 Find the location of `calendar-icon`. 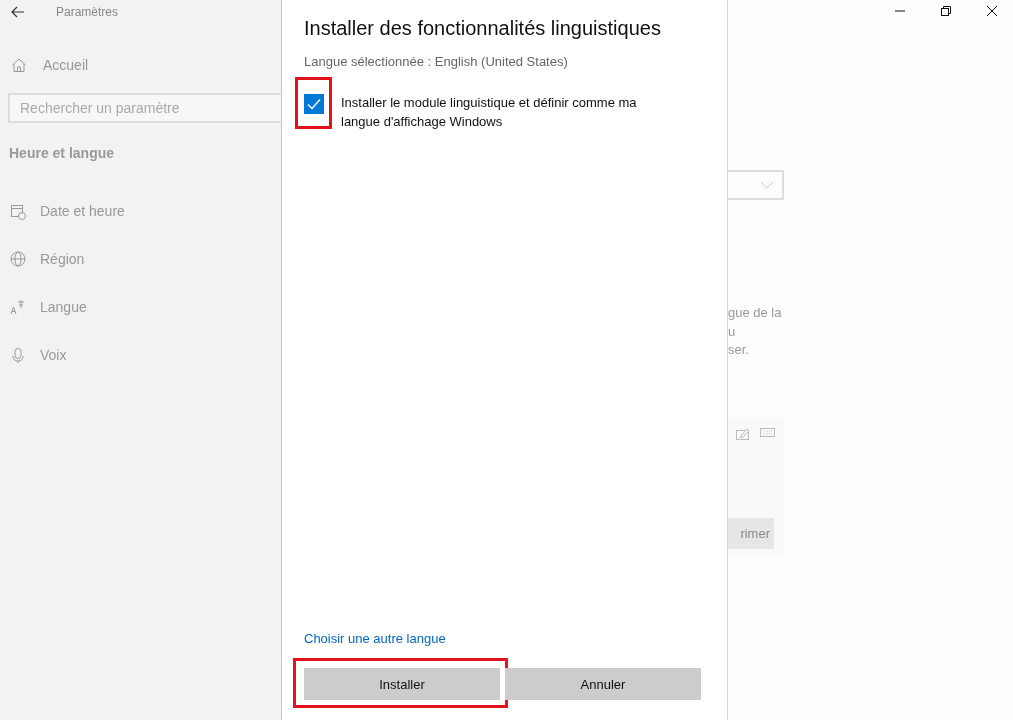

calendar-icon is located at coordinates (18, 211).